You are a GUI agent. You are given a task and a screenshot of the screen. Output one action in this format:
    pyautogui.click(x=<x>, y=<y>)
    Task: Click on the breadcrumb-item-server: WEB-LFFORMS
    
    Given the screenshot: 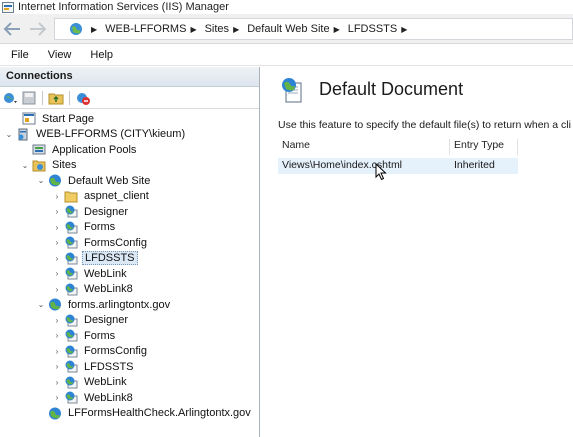 What is the action you would take?
    pyautogui.click(x=145, y=29)
    